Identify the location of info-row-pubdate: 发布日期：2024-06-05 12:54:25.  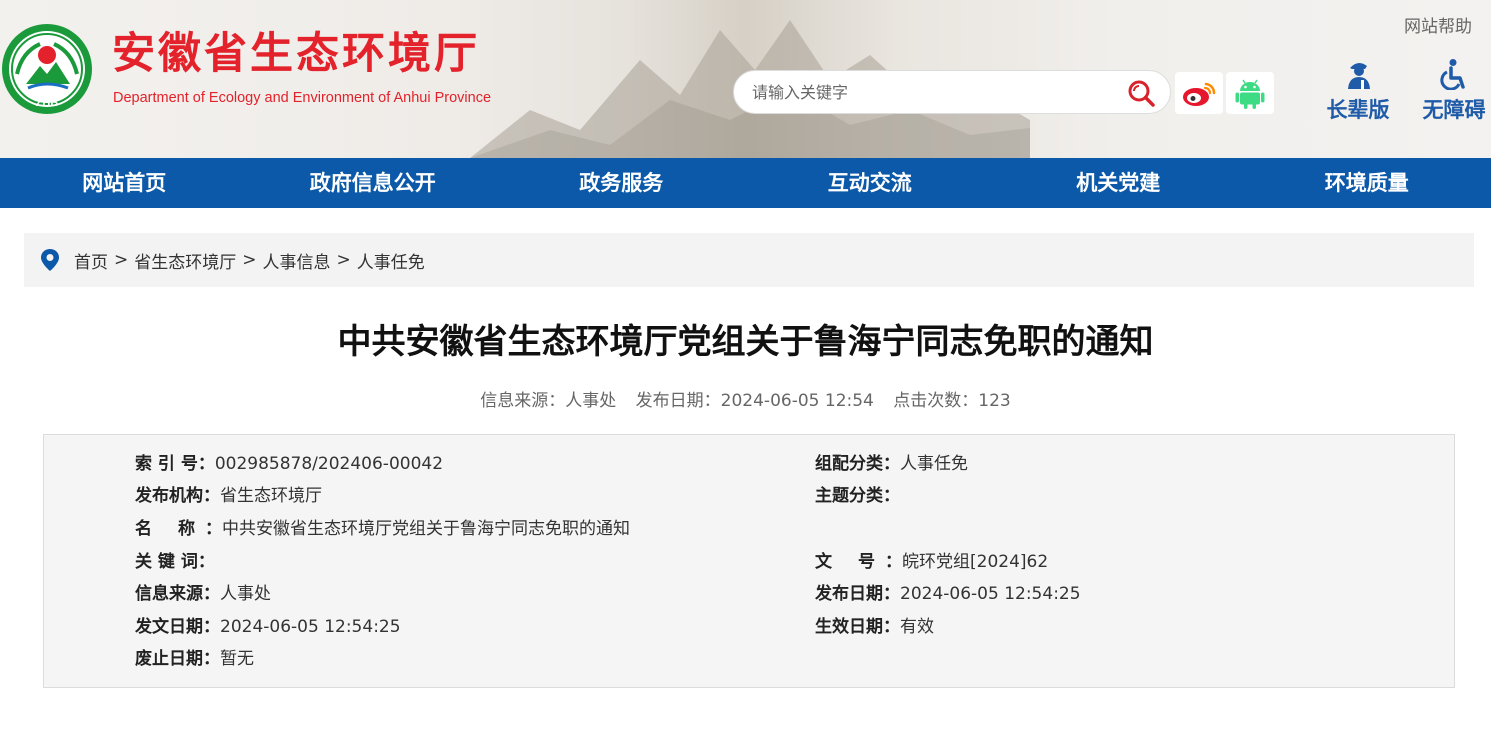
(948, 594).